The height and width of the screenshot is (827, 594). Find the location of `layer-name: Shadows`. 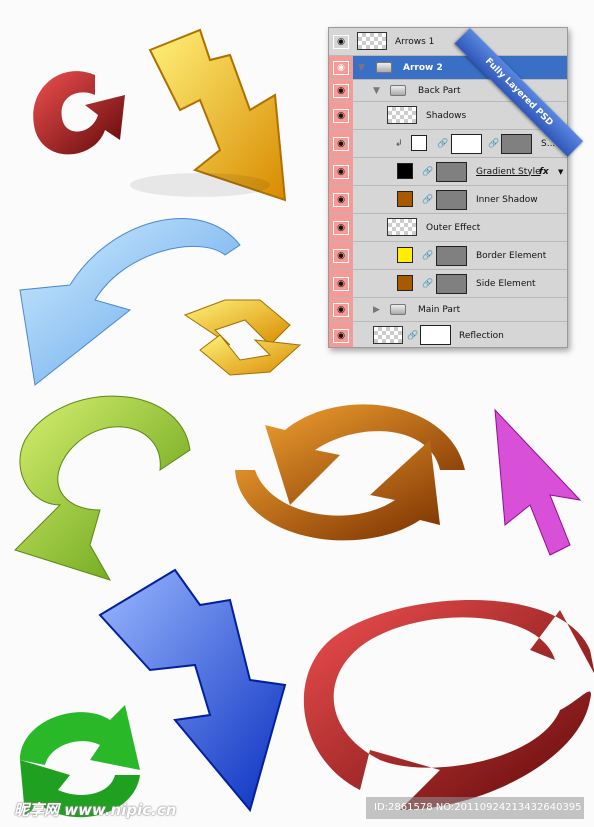

layer-name: Shadows is located at coordinates (446, 115).